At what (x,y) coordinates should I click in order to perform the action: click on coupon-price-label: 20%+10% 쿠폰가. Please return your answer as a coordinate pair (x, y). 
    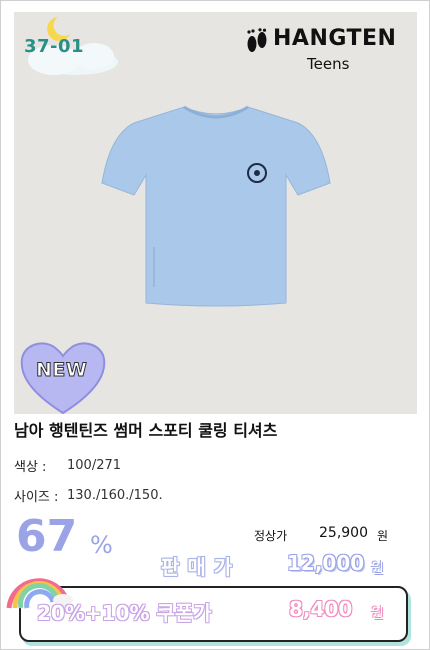
    Looking at the image, I should click on (124, 613).